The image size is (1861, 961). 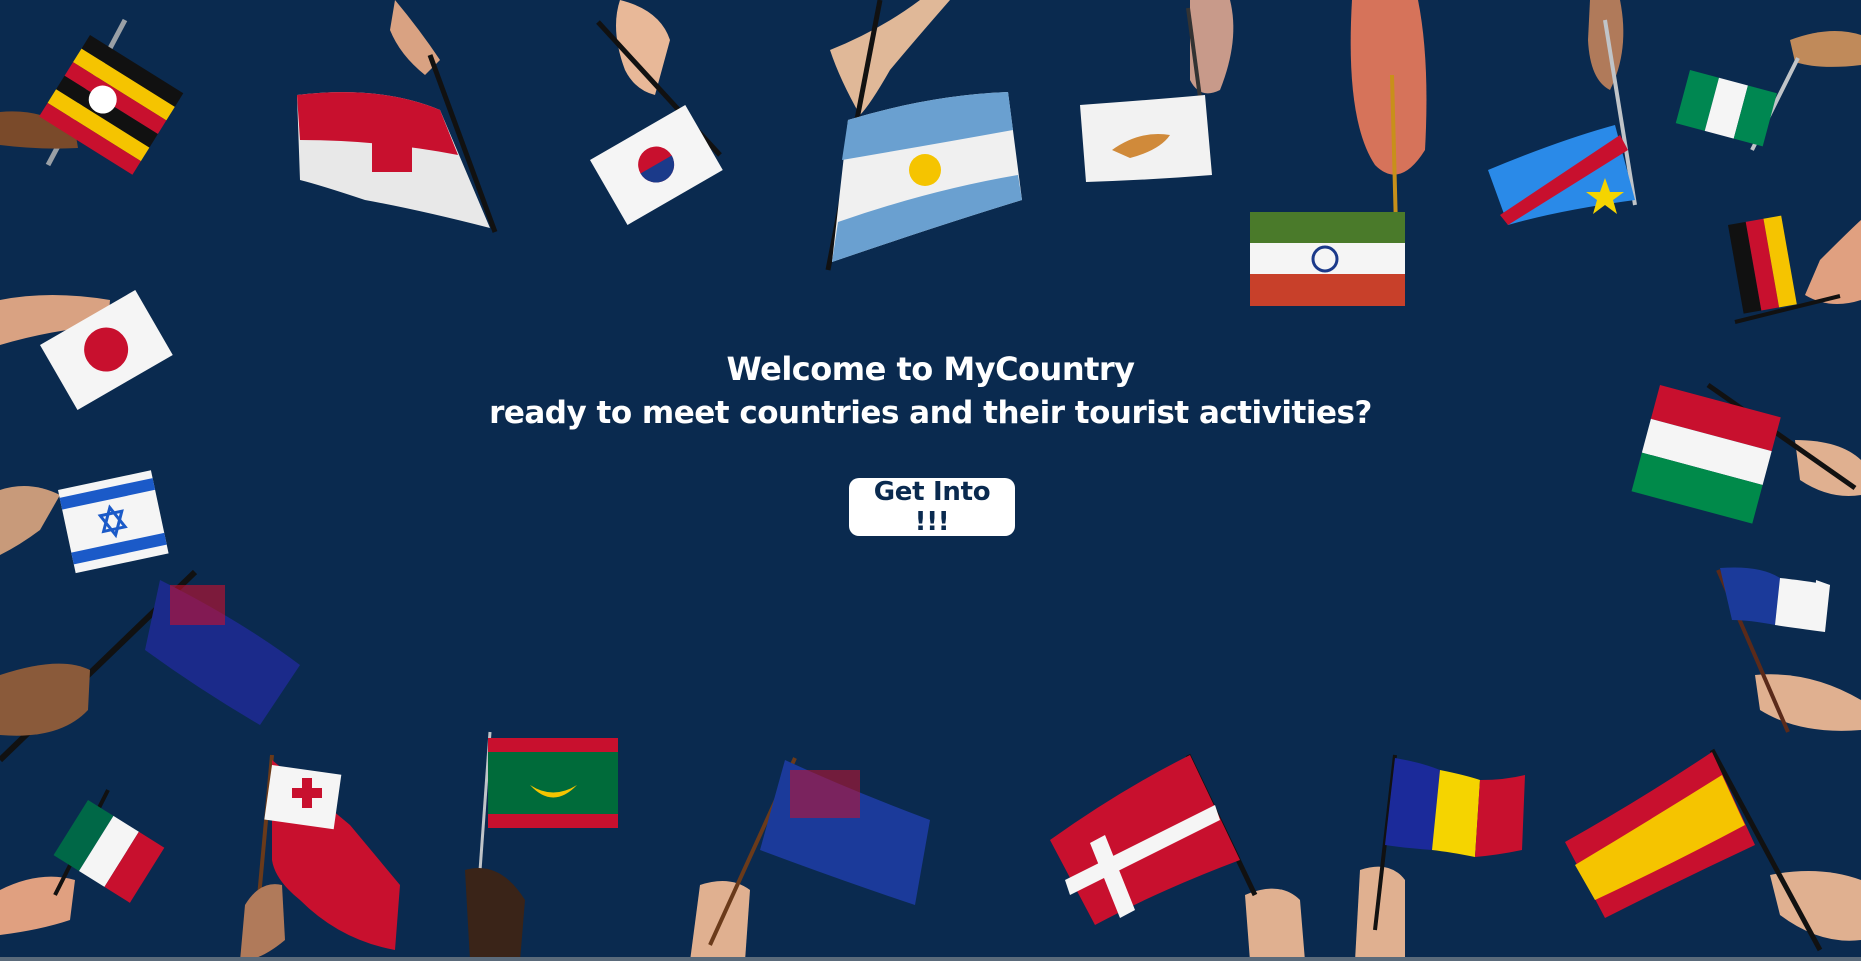 What do you see at coordinates (930, 369) in the screenshot?
I see `welcome-title: Welcome to MyCountry` at bounding box center [930, 369].